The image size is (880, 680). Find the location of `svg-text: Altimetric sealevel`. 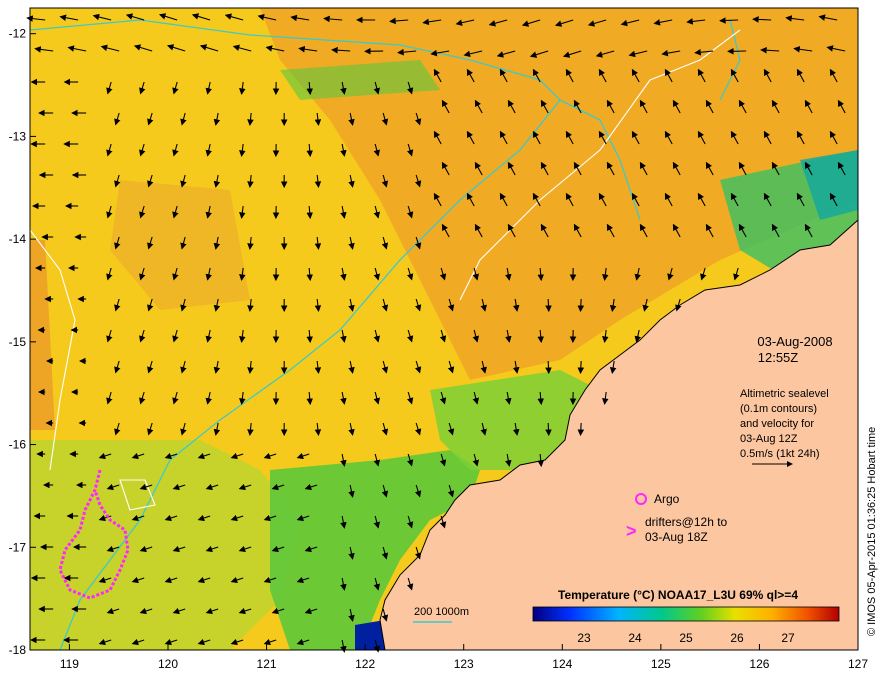

svg-text: Altimetric sealevel is located at coordinates (784, 394).